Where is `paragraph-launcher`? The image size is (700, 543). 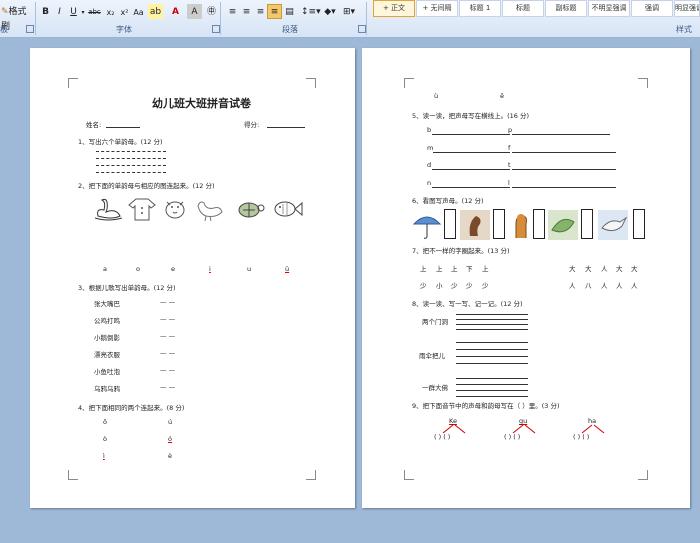
paragraph-launcher is located at coordinates (362, 29).